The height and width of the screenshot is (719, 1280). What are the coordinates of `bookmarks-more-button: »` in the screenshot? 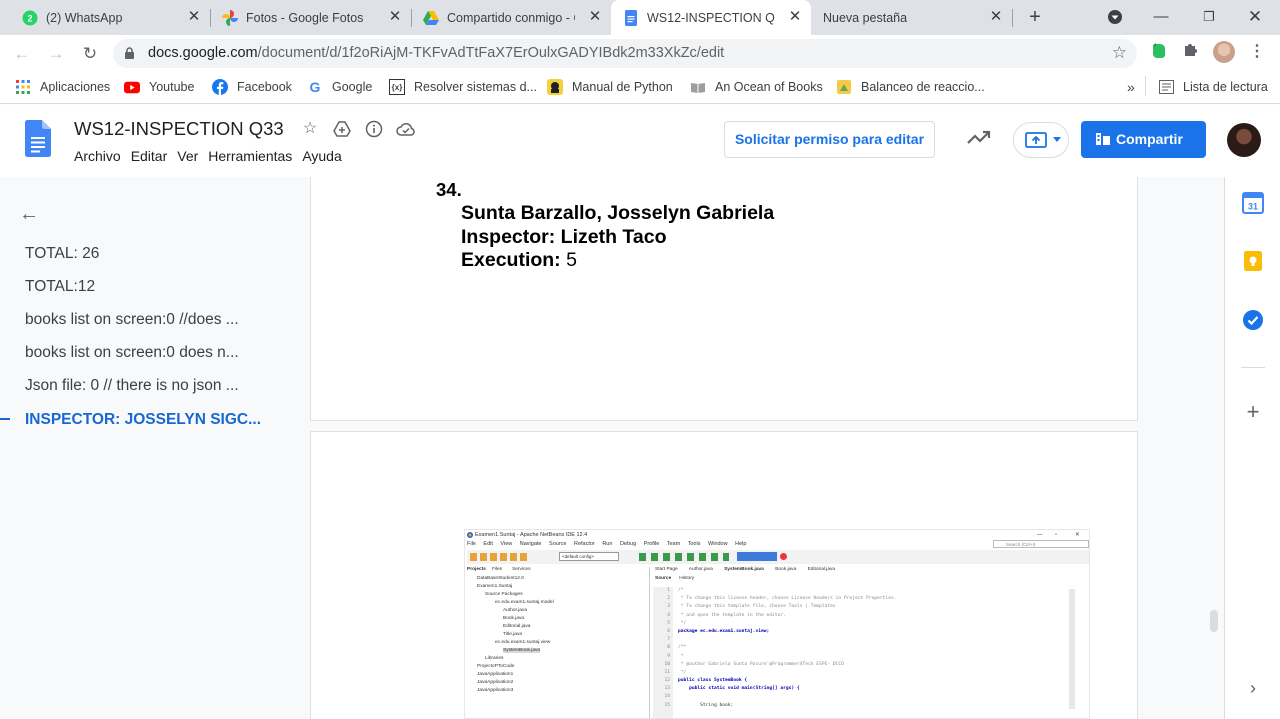 It's located at (1131, 87).